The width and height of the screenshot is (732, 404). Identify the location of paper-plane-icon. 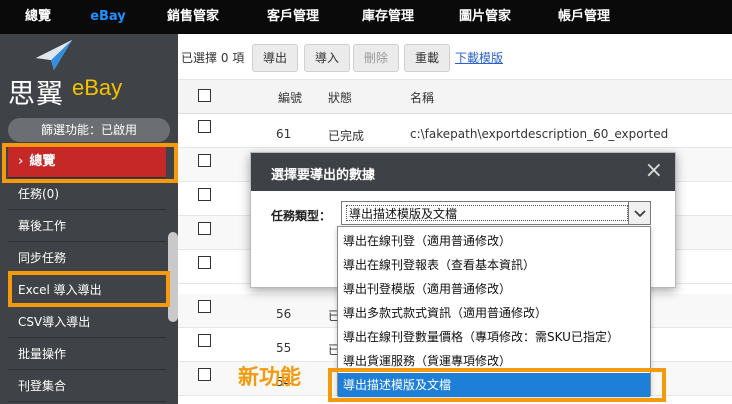
(54, 55).